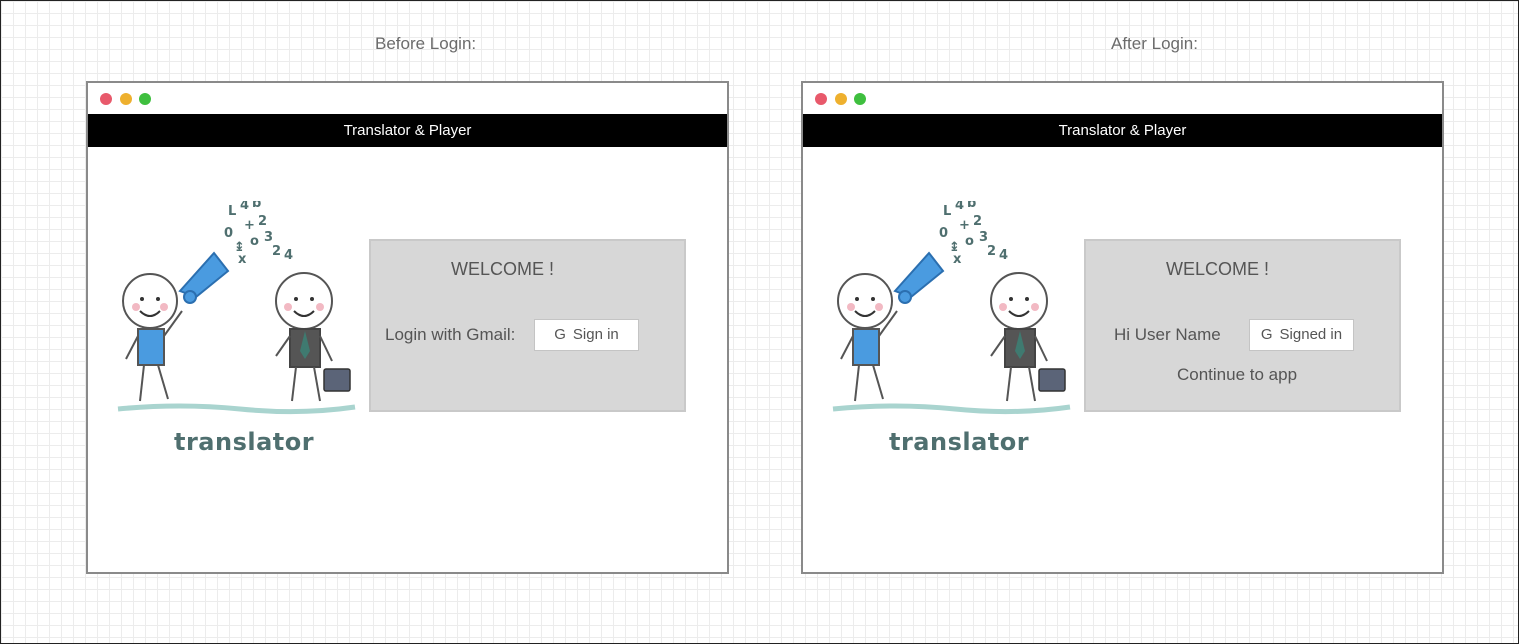  Describe the element at coordinates (1167, 334) in the screenshot. I see `user-greeting: Hi User Name` at that location.